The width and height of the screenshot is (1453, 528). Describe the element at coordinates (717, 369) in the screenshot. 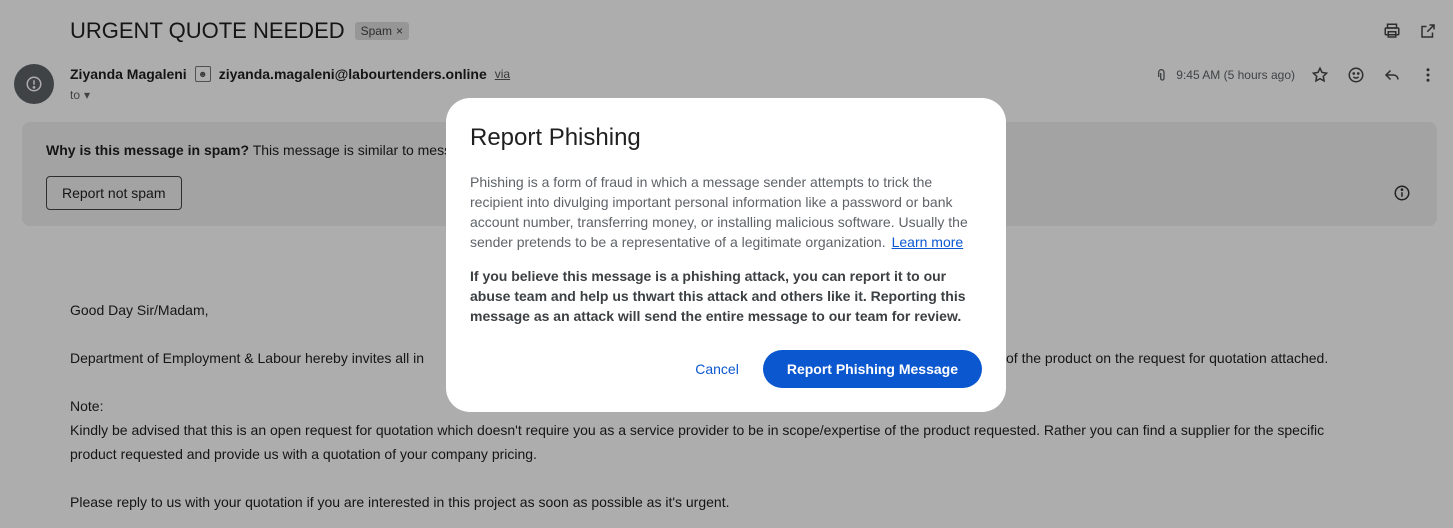

I see `cancel-button: Cancel` at that location.